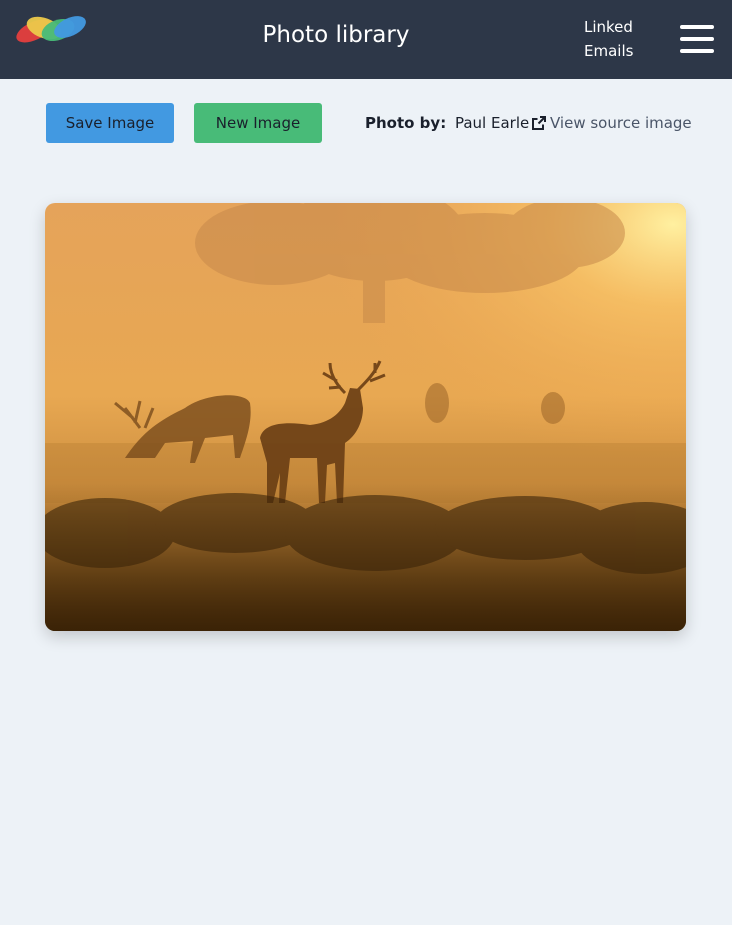  I want to click on photo-by-label: Photo by:, so click(406, 123).